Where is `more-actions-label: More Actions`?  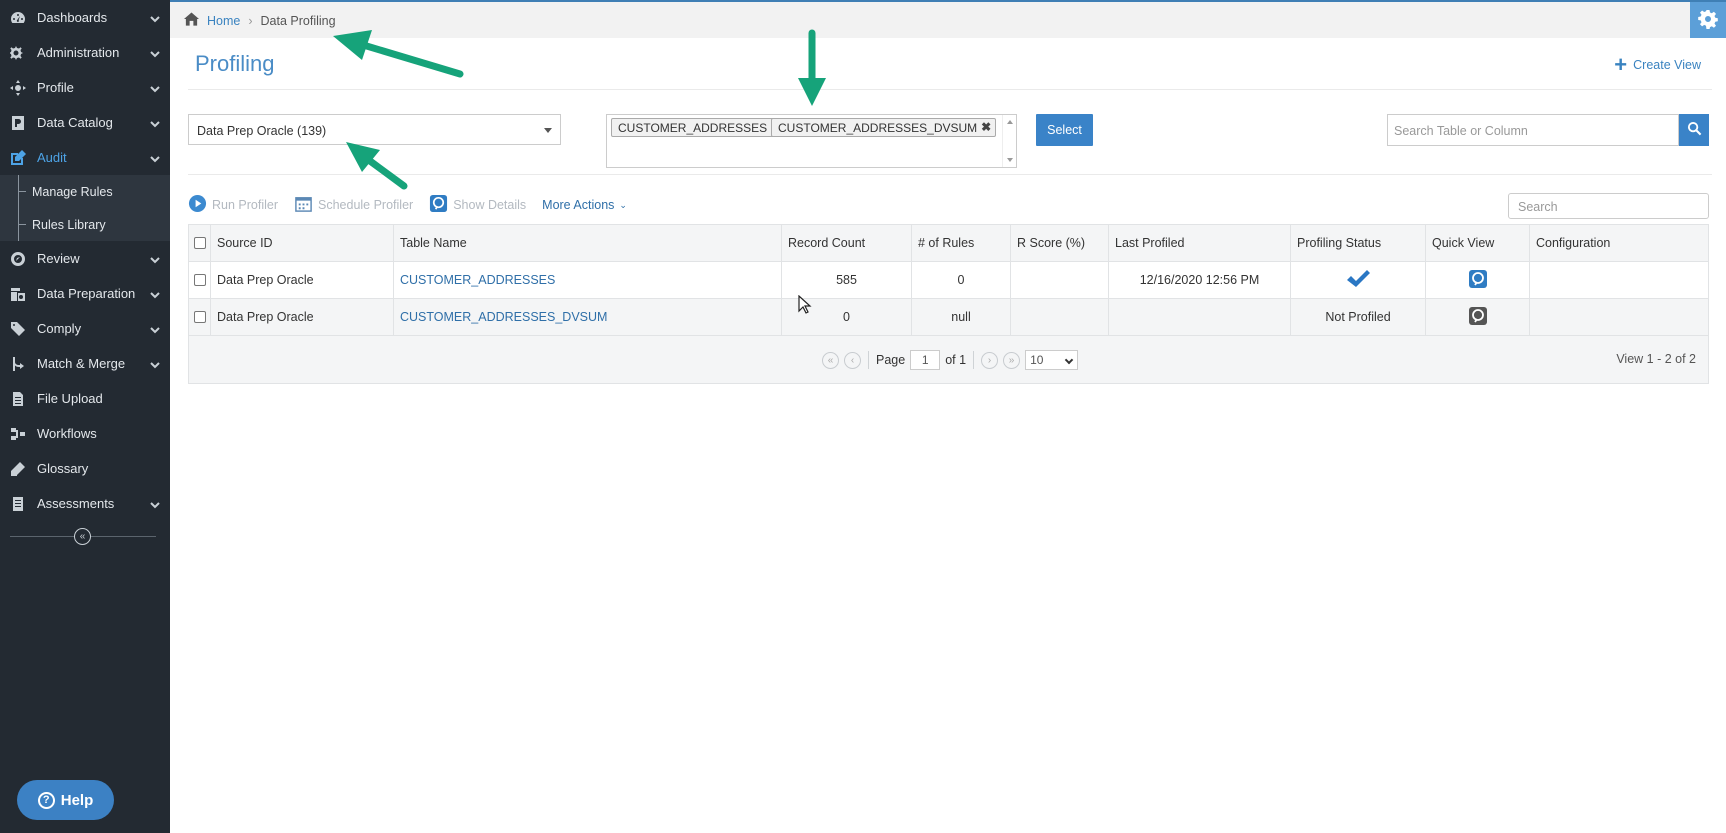 more-actions-label: More Actions is located at coordinates (578, 205).